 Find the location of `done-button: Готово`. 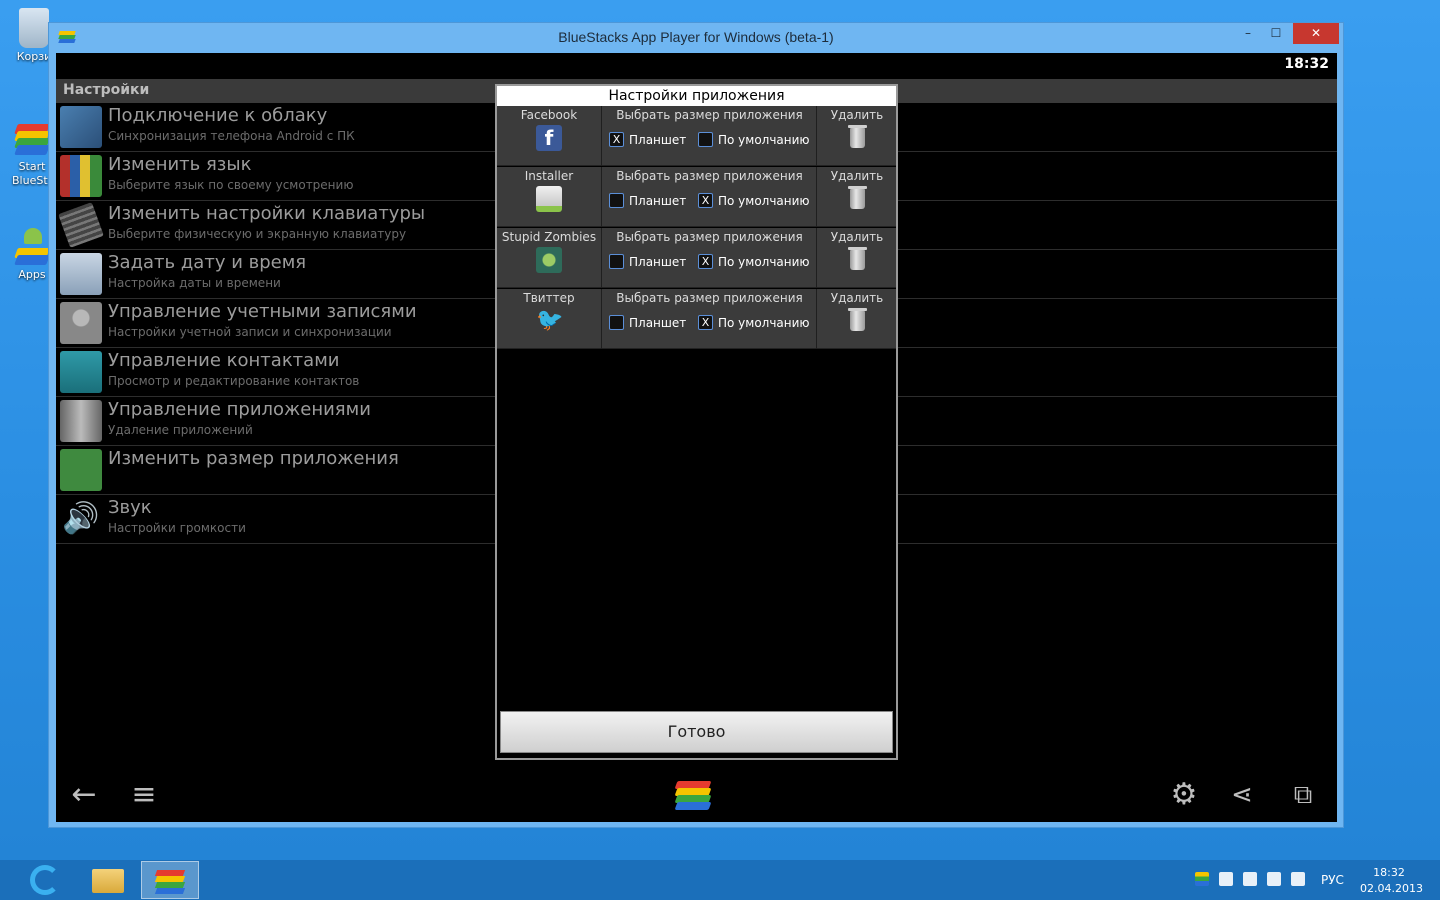

done-button: Готово is located at coordinates (696, 732).